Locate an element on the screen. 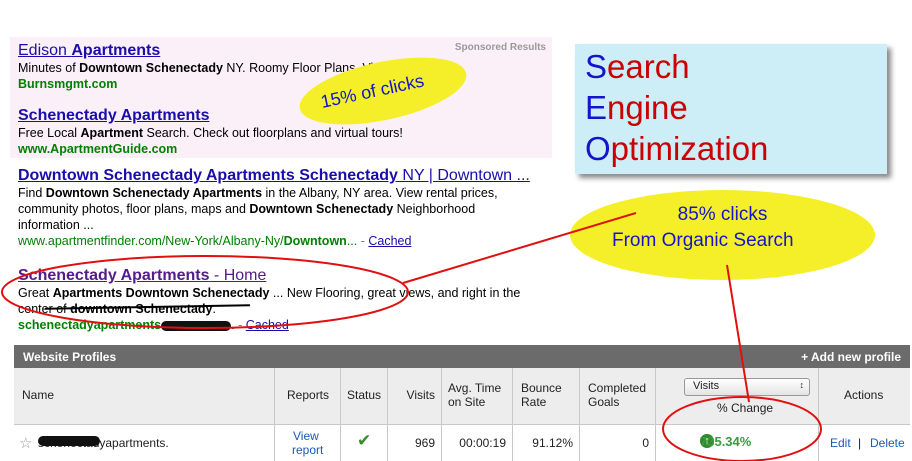  col-status: Status is located at coordinates (363, 396).